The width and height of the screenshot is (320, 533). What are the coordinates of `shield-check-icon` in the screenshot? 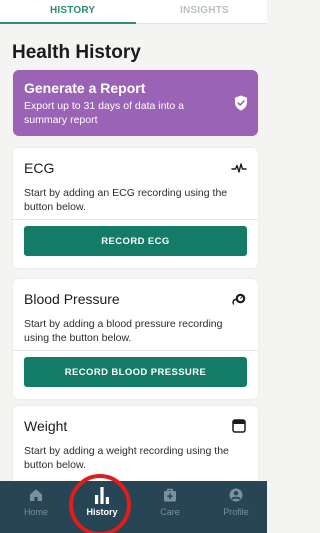 It's located at (241, 103).